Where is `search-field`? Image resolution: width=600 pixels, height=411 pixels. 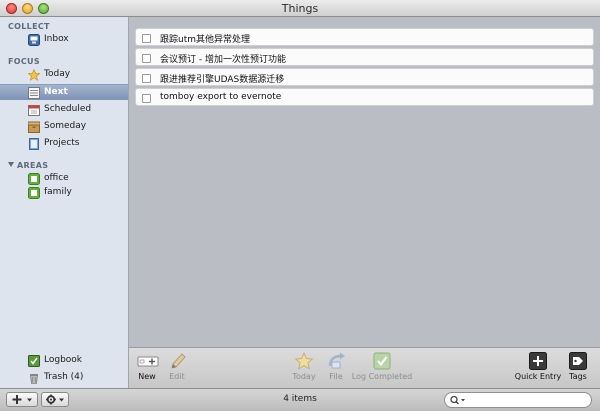
search-field is located at coordinates (518, 400).